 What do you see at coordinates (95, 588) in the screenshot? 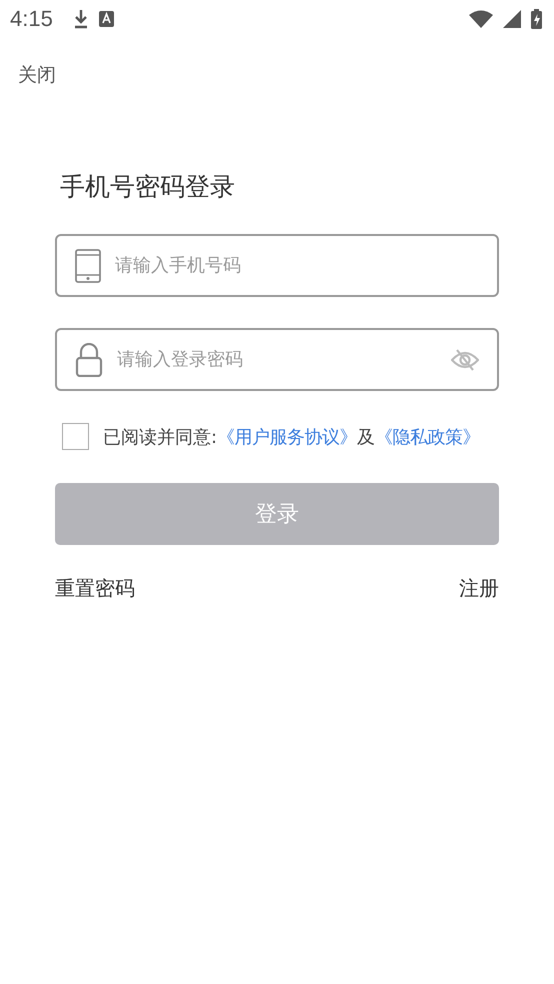
I see `reset-password-link: 重置密码` at bounding box center [95, 588].